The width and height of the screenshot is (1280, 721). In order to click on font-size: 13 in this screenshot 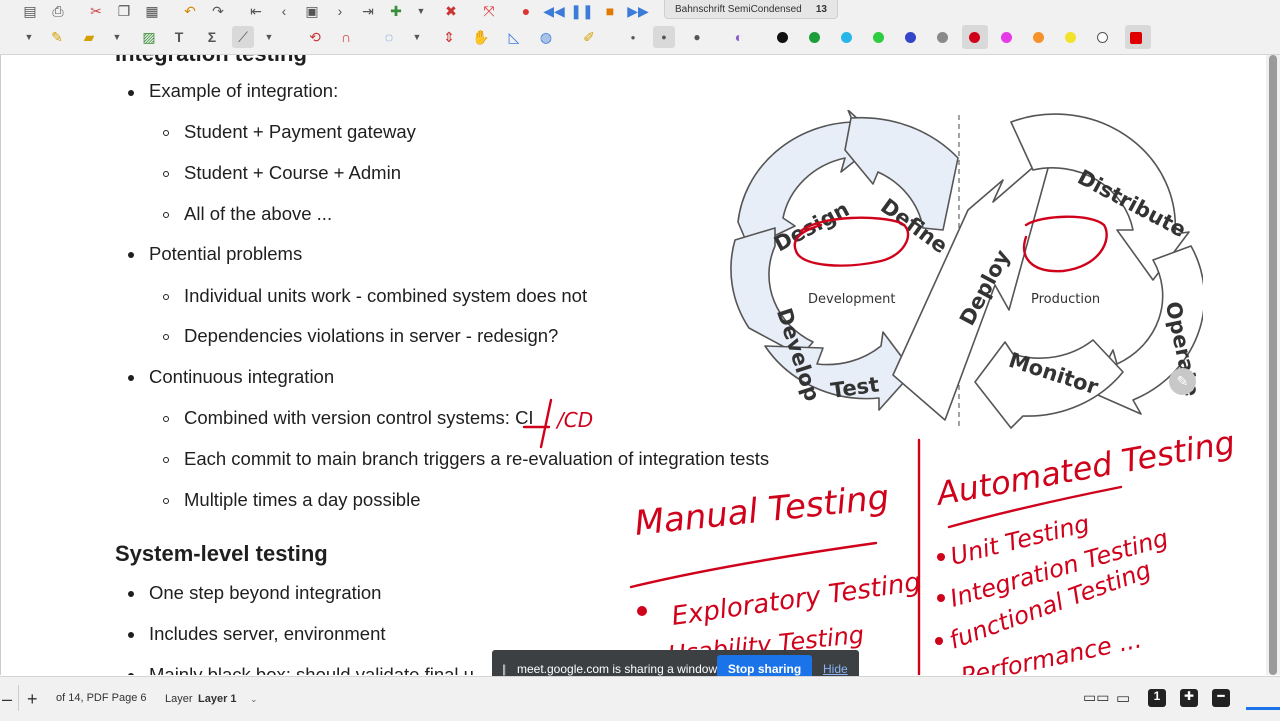, I will do `click(821, 9)`.